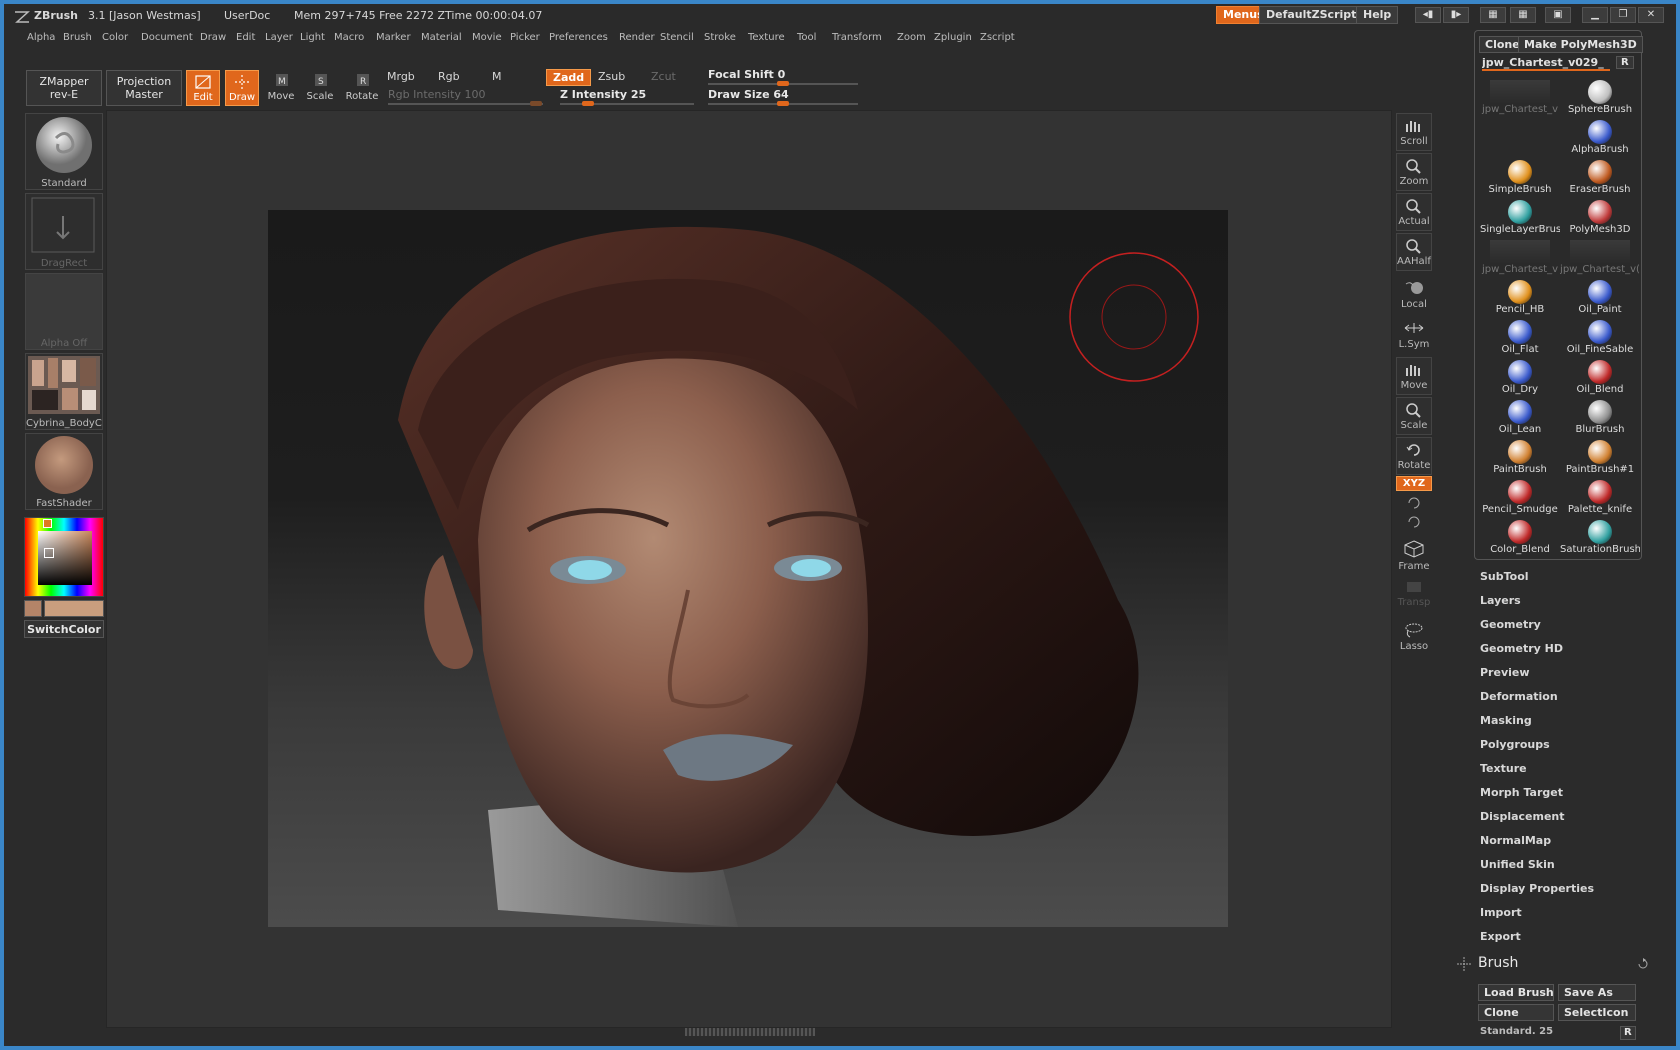 The image size is (1680, 1050). What do you see at coordinates (1623, 15) in the screenshot?
I see `restore-icon: ❐` at bounding box center [1623, 15].